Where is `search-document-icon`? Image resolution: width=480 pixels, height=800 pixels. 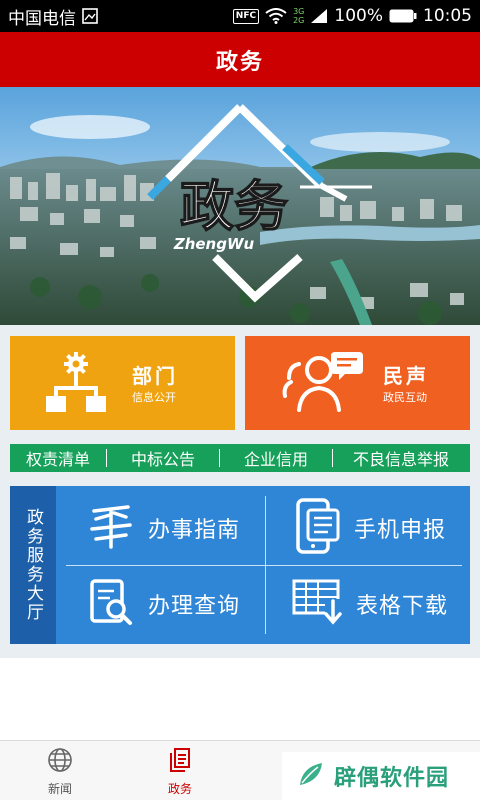
search-document-icon is located at coordinates (111, 604).